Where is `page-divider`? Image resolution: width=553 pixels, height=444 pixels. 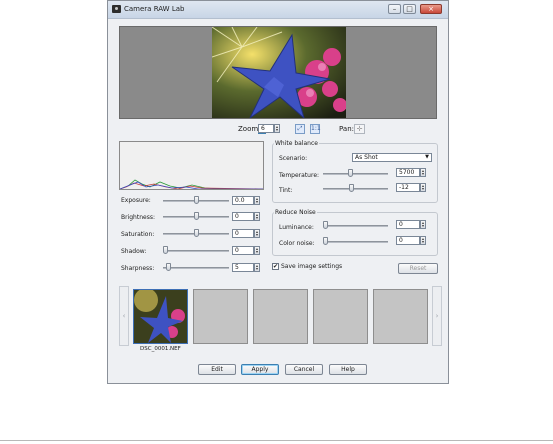 page-divider is located at coordinates (276, 440).